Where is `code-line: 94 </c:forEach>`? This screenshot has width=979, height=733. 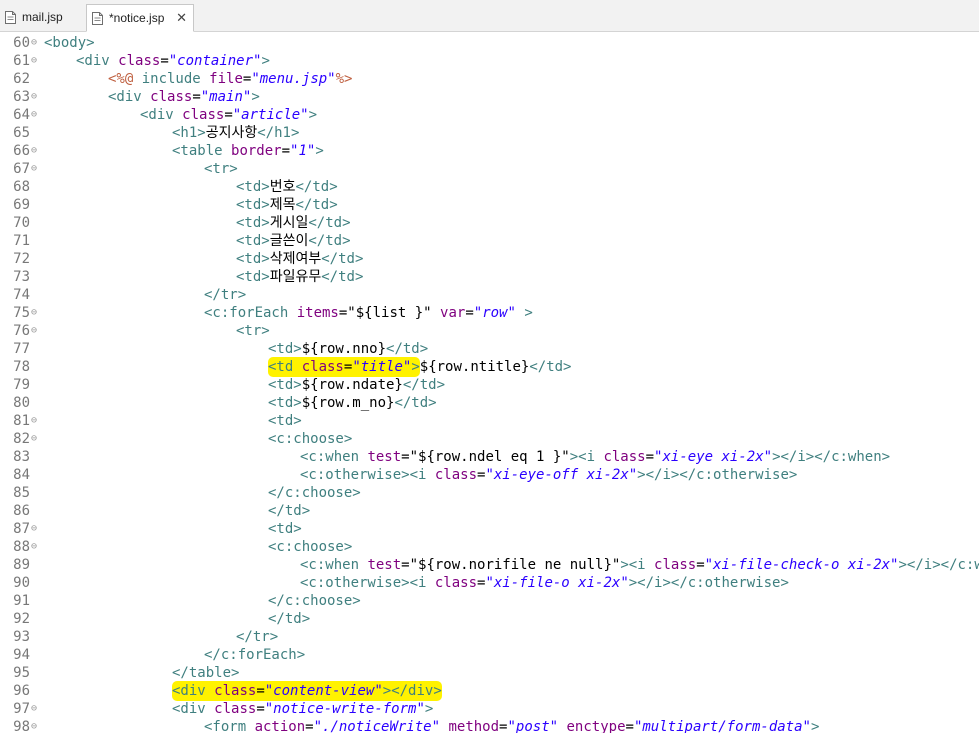 code-line: 94 </c:forEach> is located at coordinates (489, 655).